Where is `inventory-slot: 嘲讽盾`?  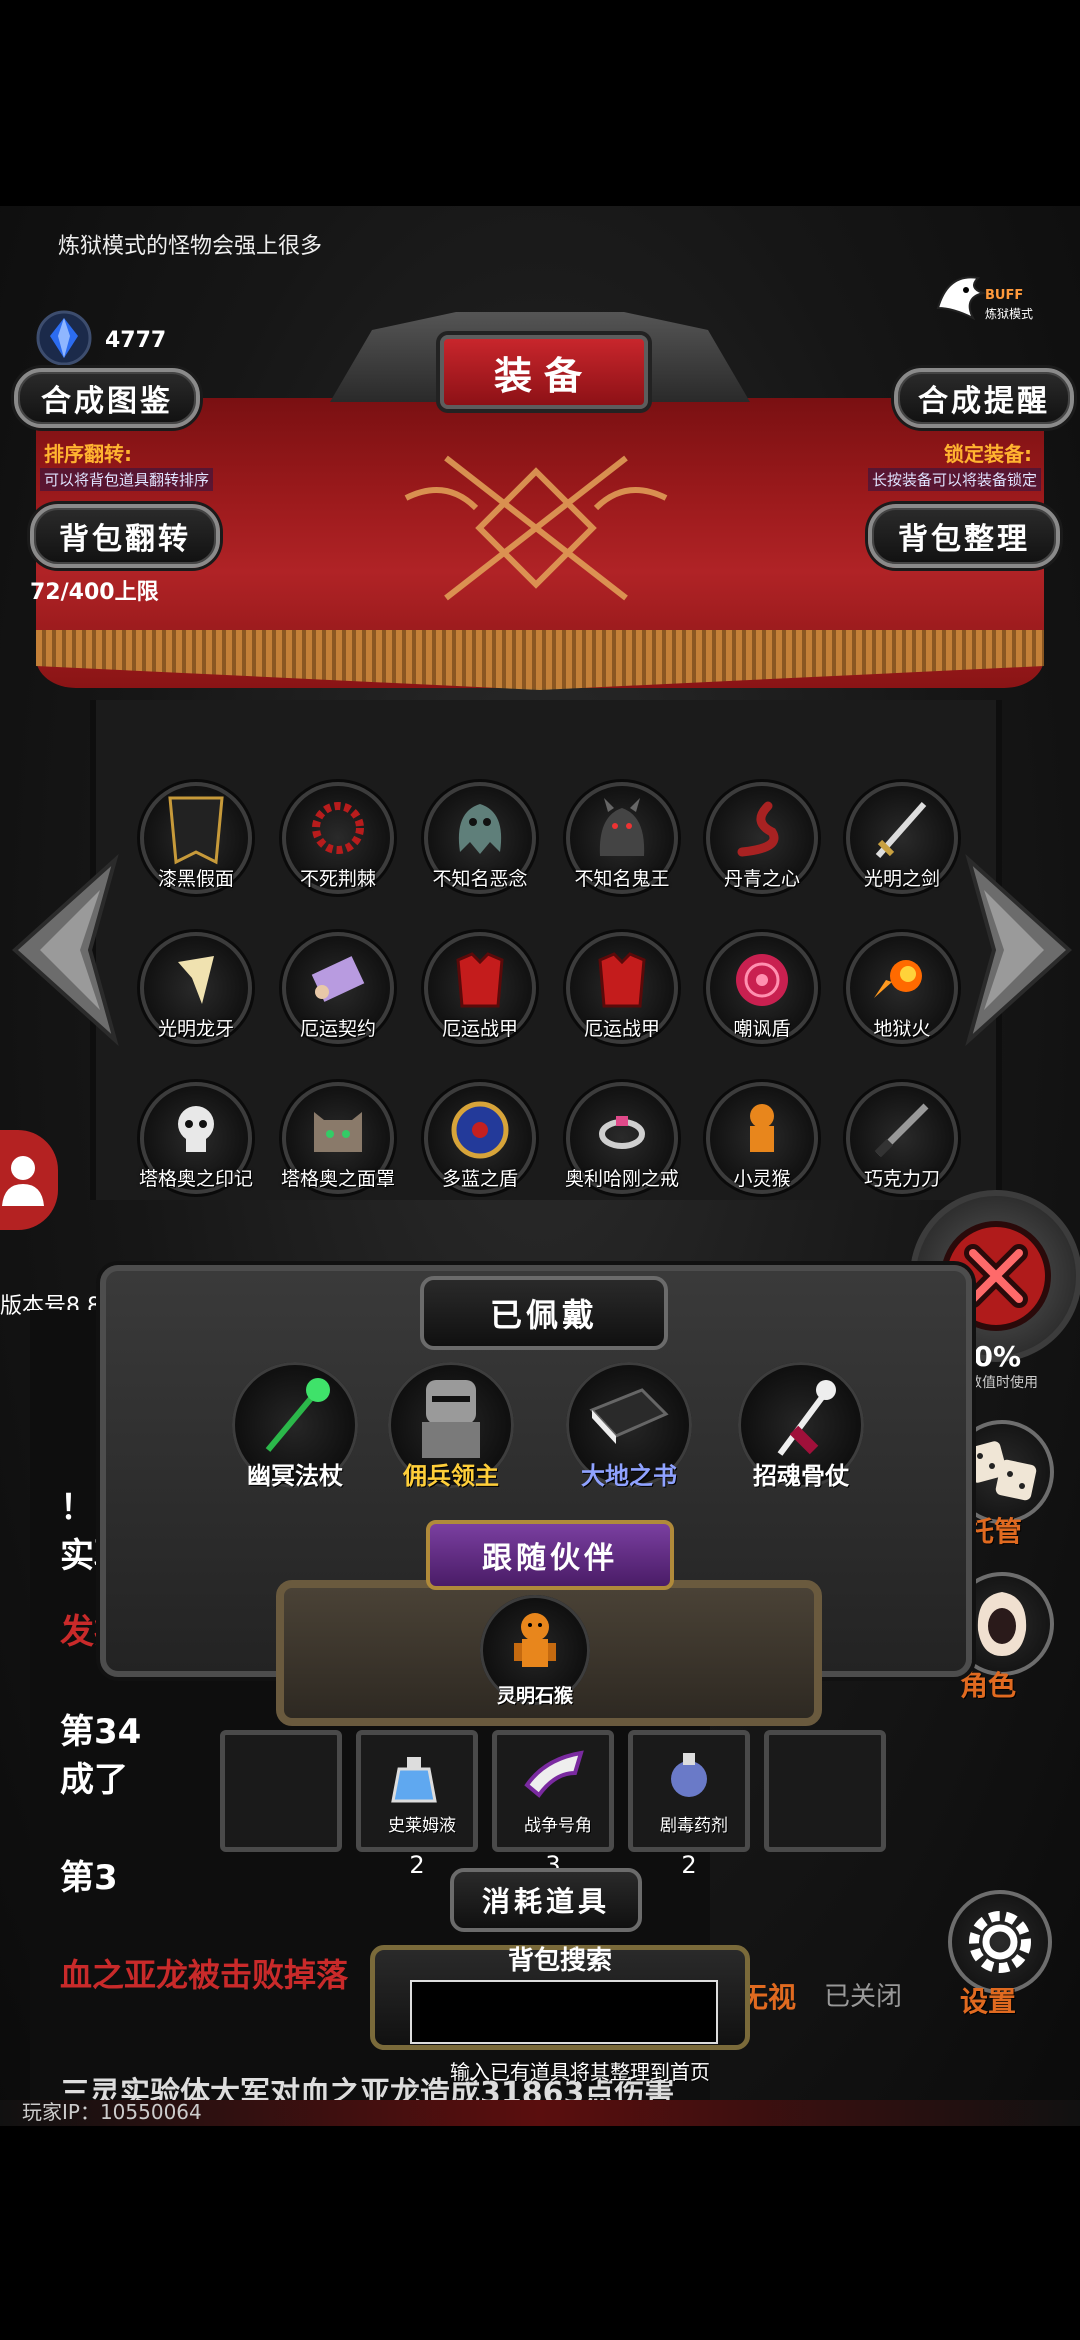 inventory-slot: 嘲讽盾 is located at coordinates (762, 988).